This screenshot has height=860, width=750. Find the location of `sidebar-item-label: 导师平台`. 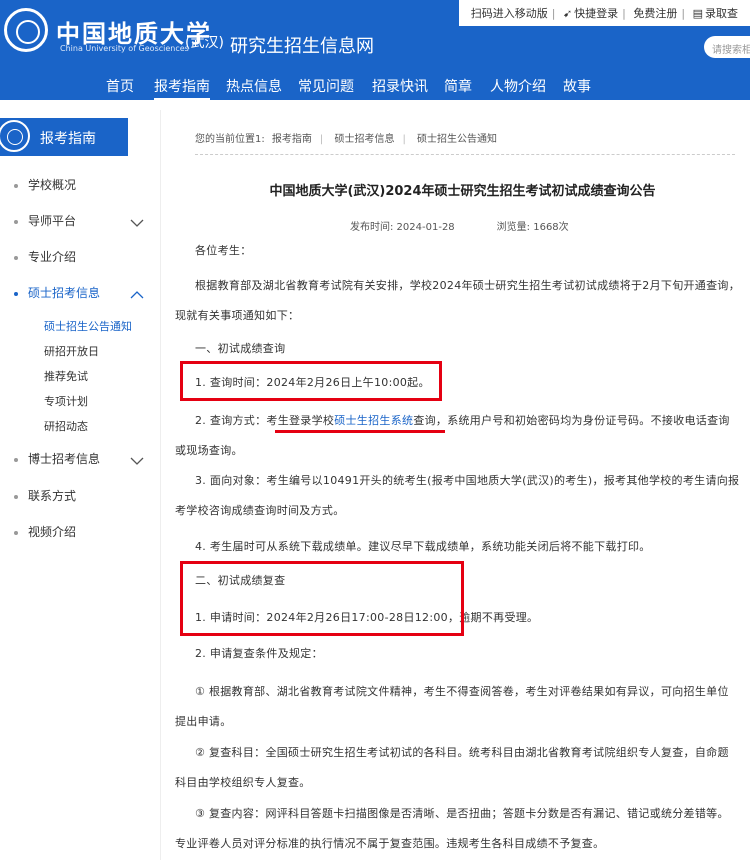

sidebar-item-label: 导师平台 is located at coordinates (52, 221).